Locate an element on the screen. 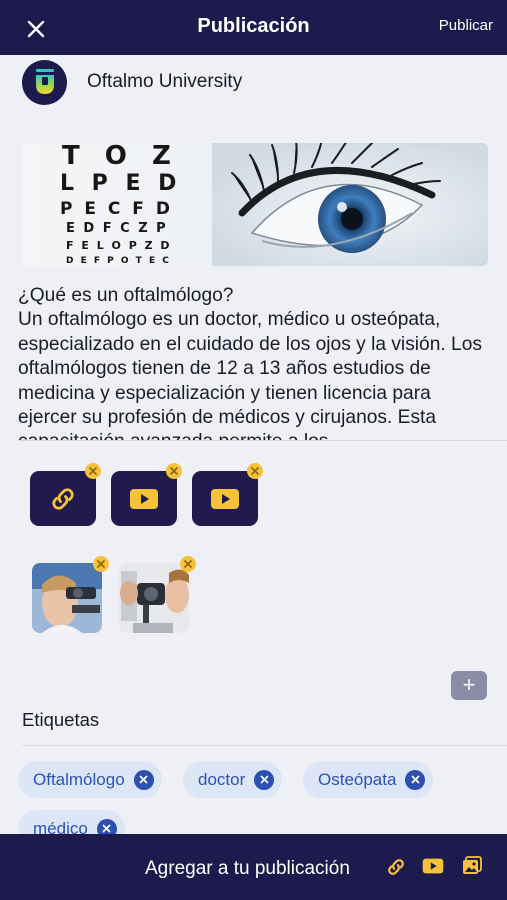  image-thumbnail-eye-exam is located at coordinates (67, 598).